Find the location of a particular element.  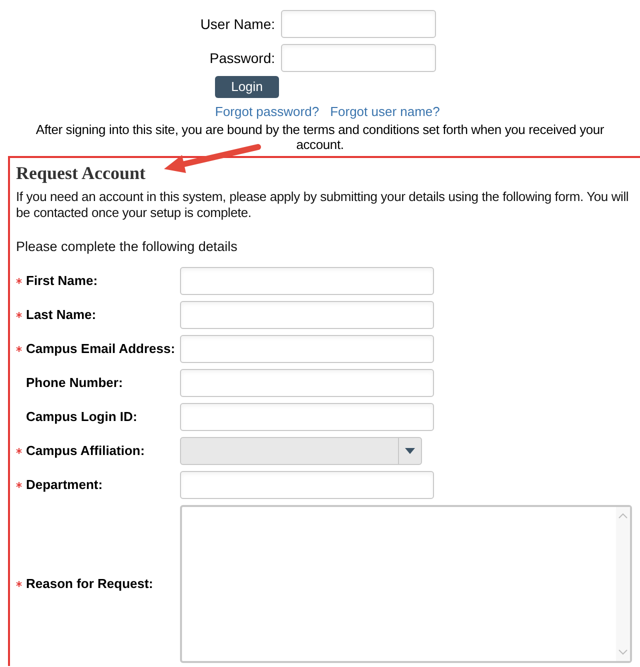

terms-notice: After signing into this site, you are bound by the terms and conditions set forth when you received your account. is located at coordinates (320, 137).